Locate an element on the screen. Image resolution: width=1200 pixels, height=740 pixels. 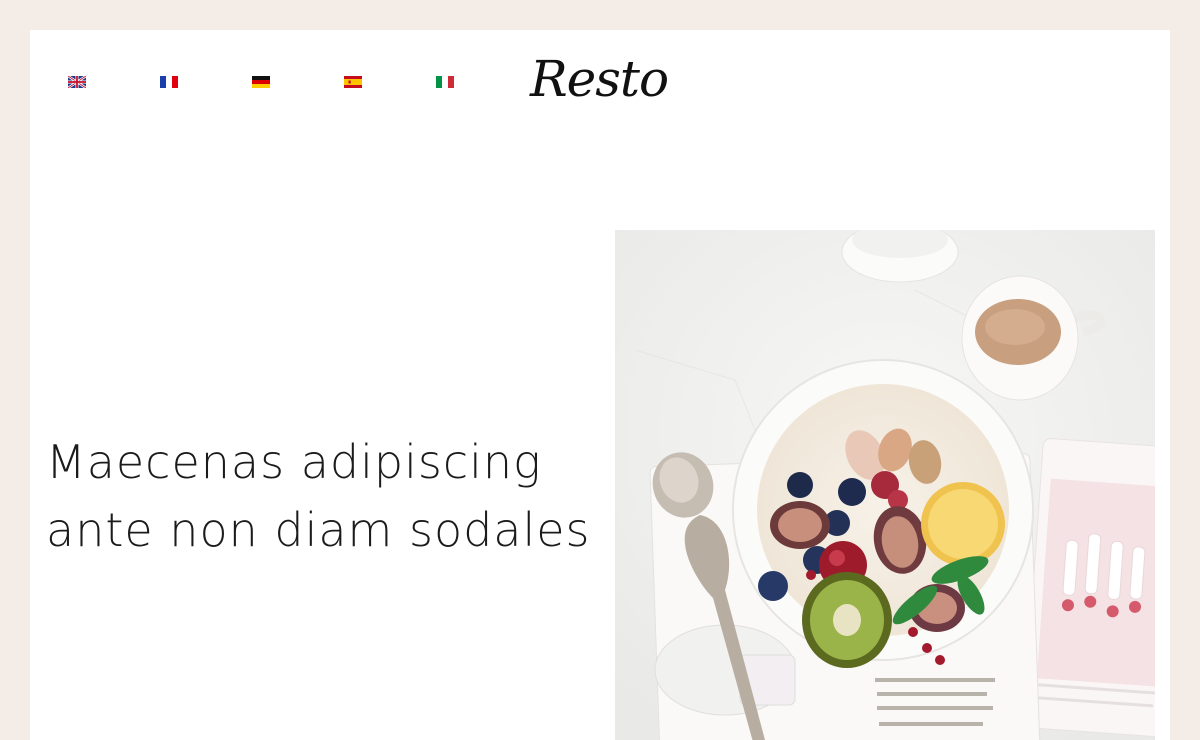
uk-flag-icon is located at coordinates (77, 82).